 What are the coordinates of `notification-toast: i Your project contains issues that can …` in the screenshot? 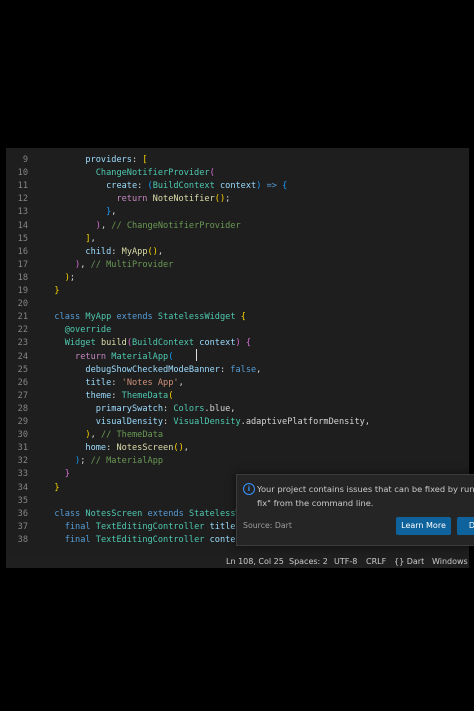 It's located at (355, 510).